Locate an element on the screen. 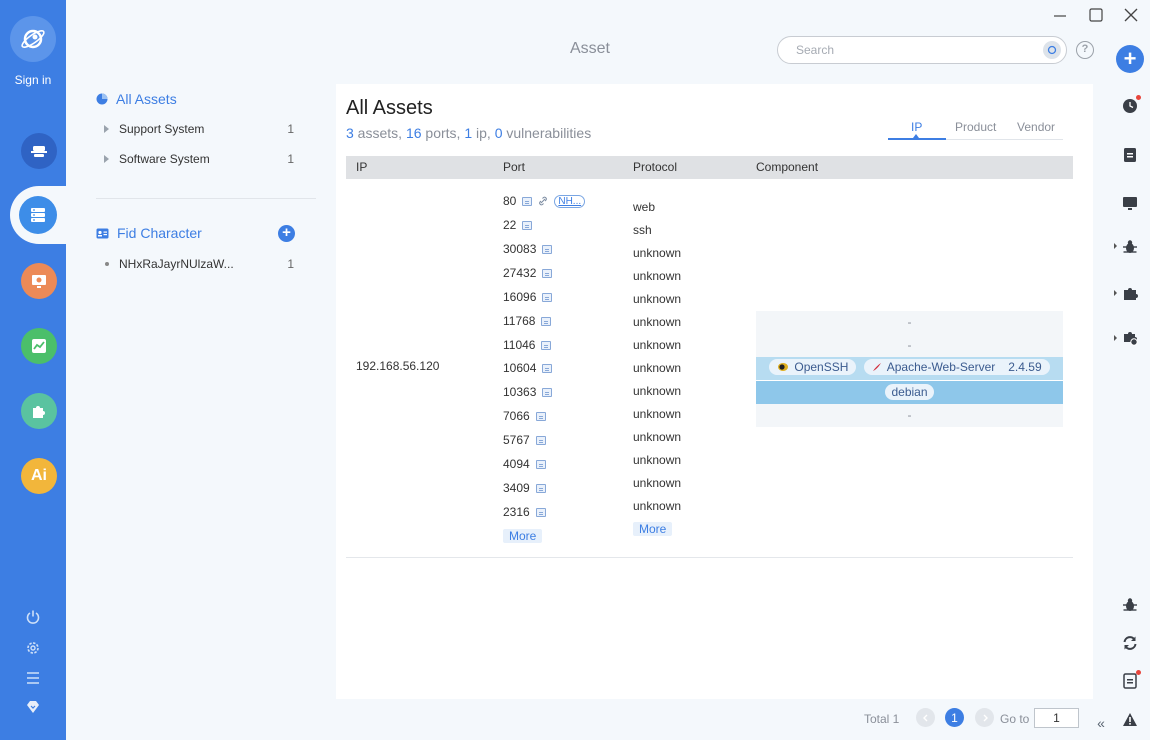  next-page-icon is located at coordinates (984, 717).